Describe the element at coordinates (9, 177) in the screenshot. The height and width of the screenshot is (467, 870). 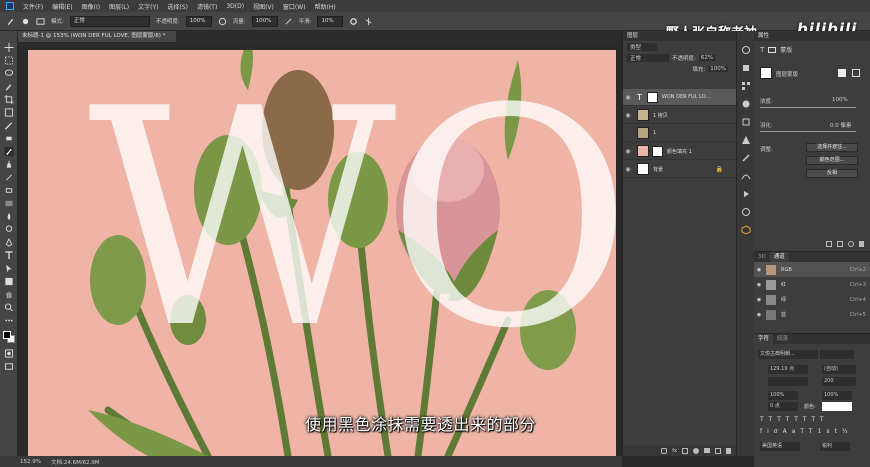
I see `history-brush-tool-icon` at that location.